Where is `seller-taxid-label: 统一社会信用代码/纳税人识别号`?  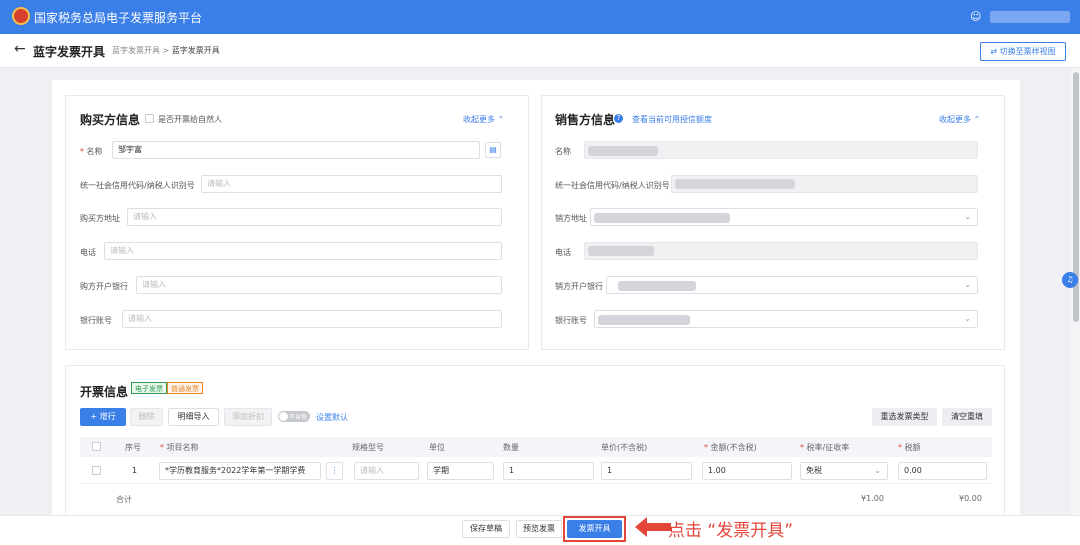
seller-taxid-label: 统一社会信用代码/纳税人识别号 is located at coordinates (612, 185).